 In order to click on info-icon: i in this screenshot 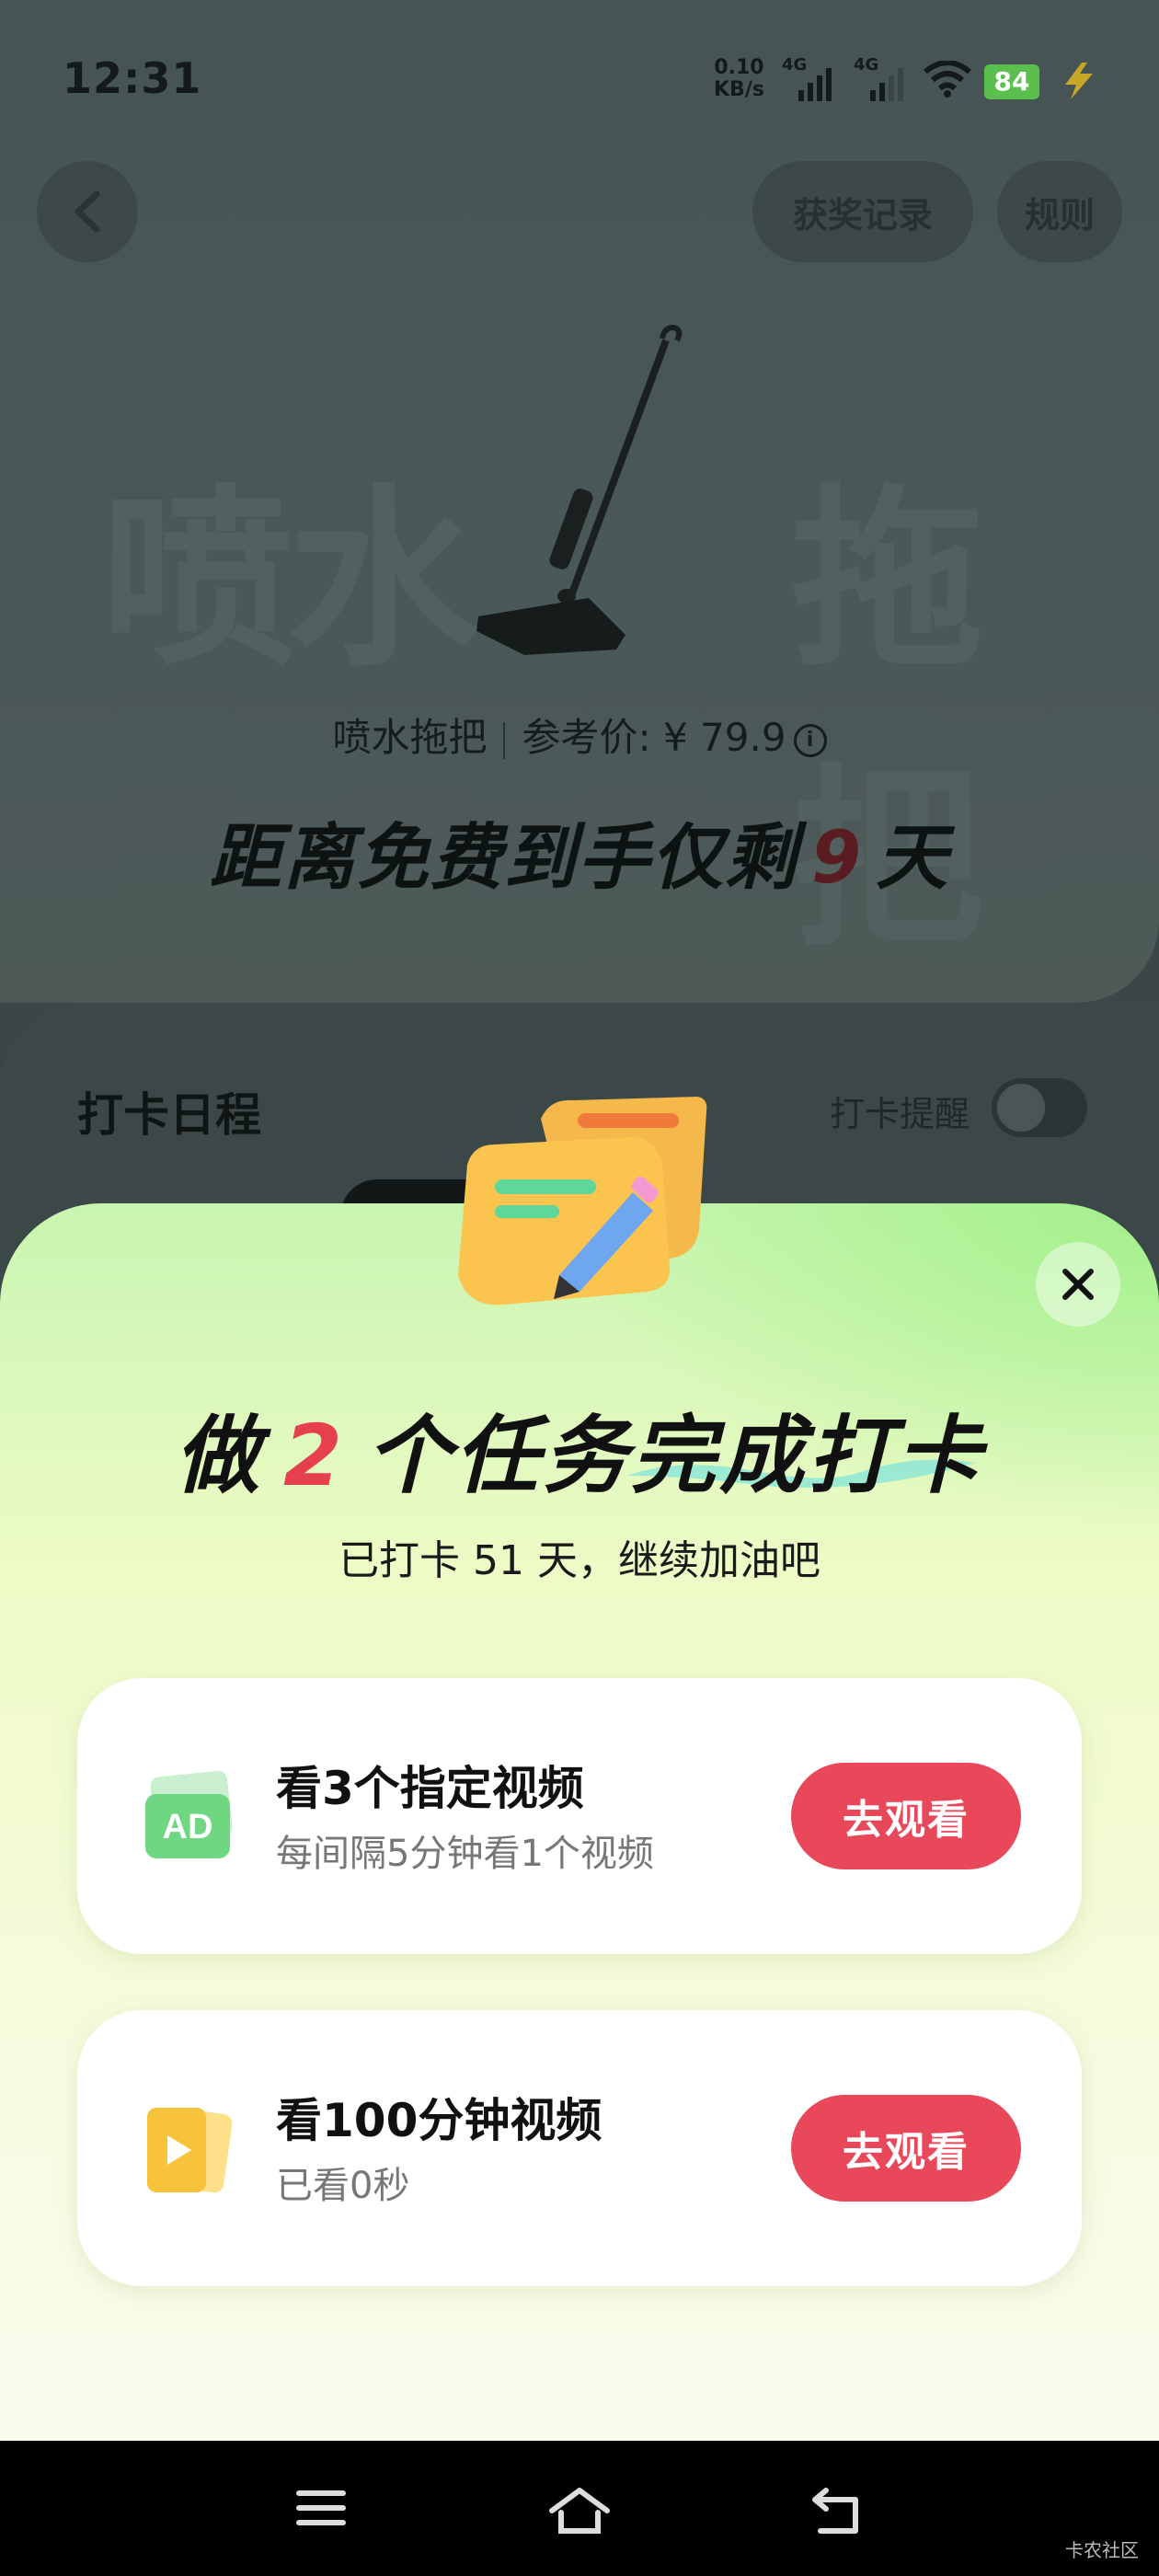, I will do `click(810, 740)`.